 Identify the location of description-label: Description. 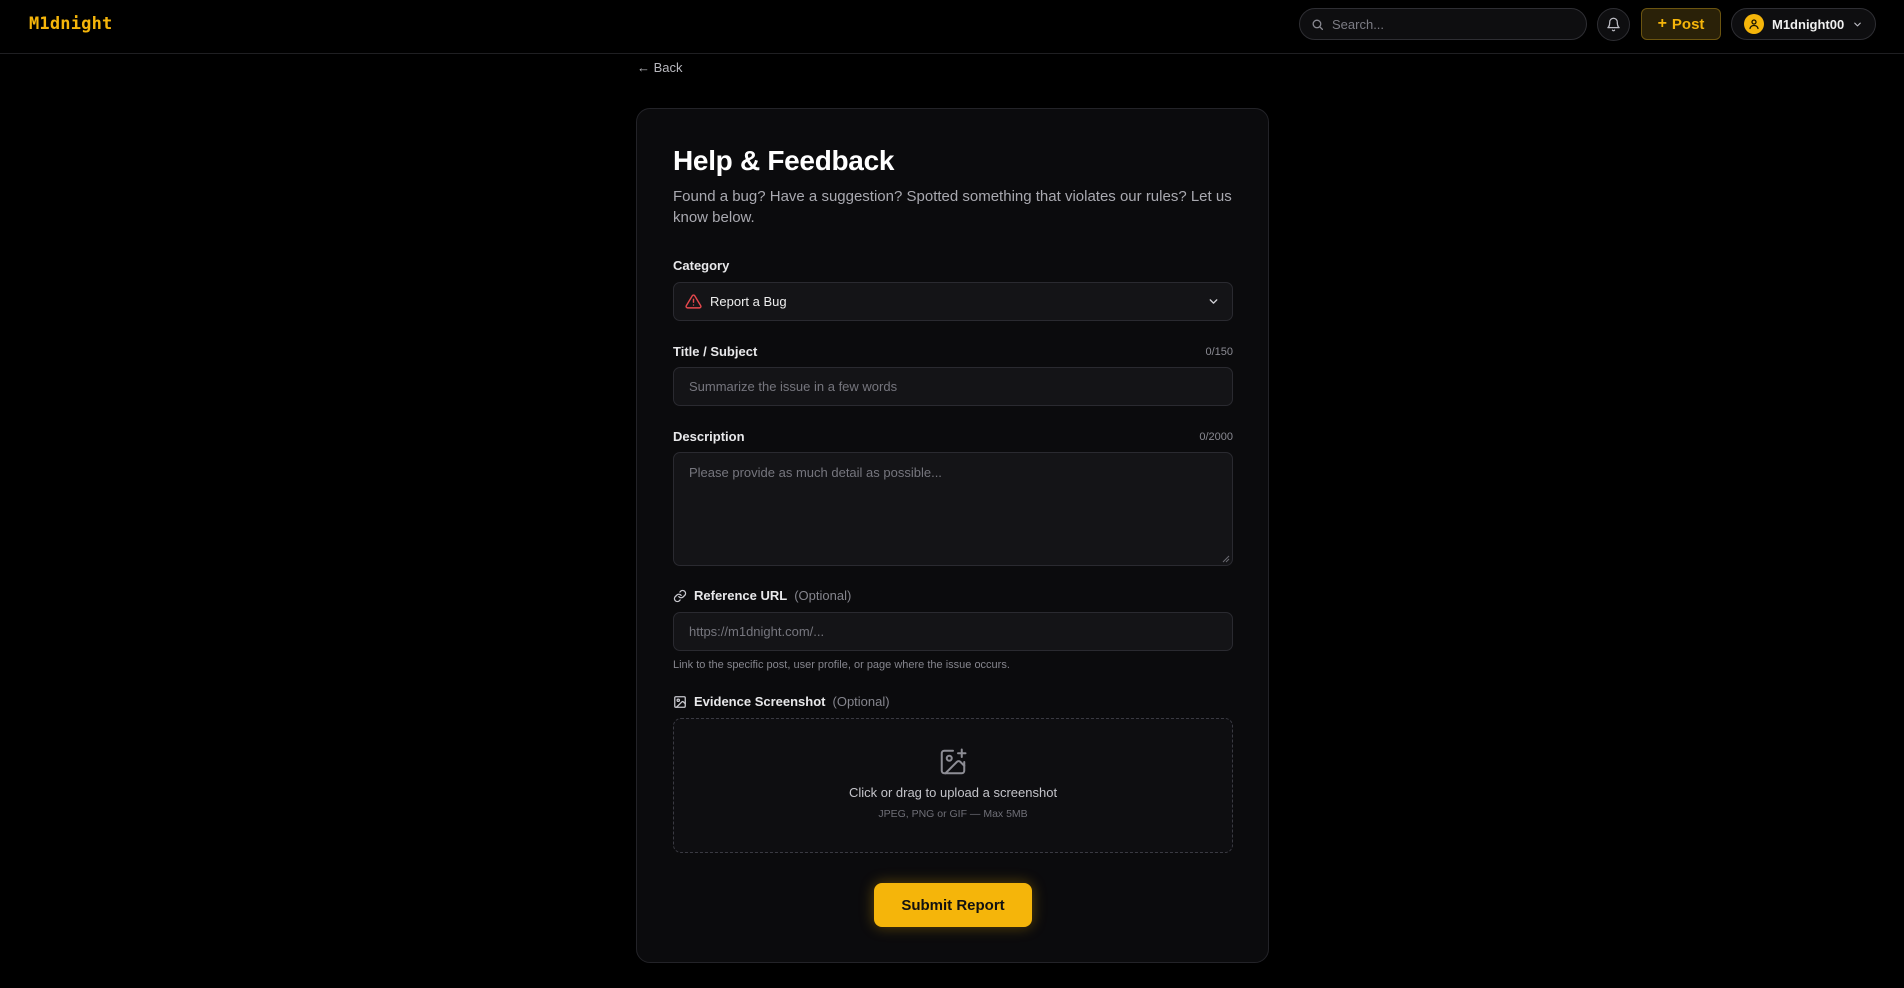
(709, 436).